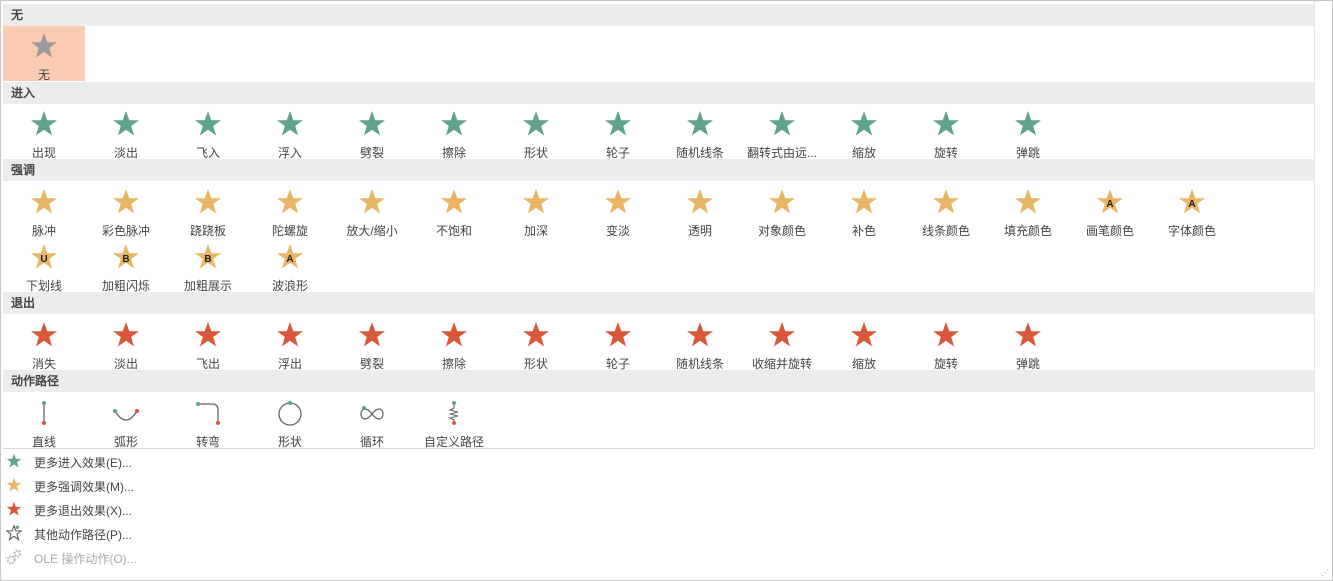  What do you see at coordinates (126, 412) in the screenshot?
I see `arc-path-icon` at bounding box center [126, 412].